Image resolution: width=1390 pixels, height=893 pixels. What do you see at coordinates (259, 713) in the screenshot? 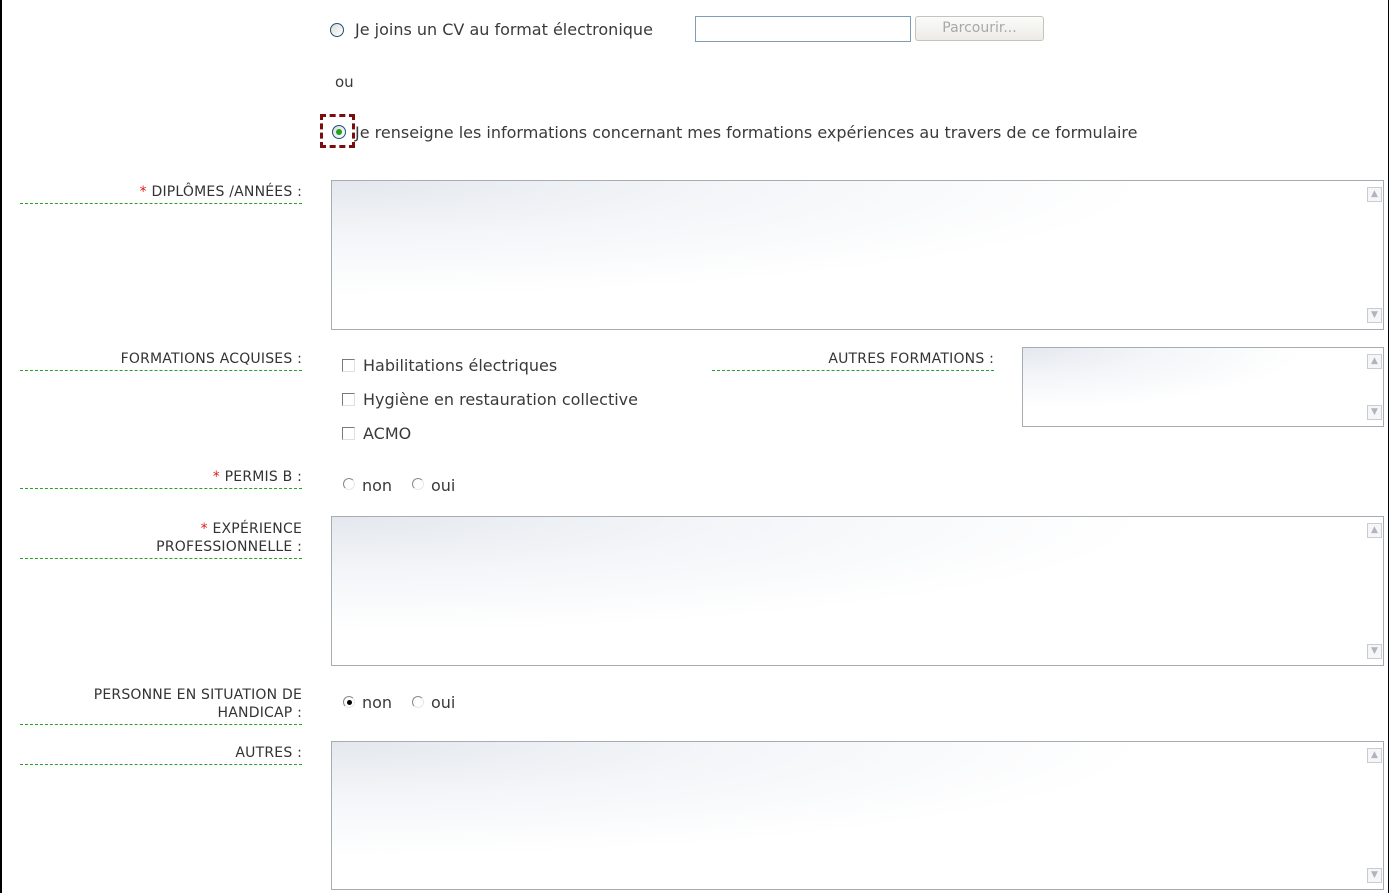
I see `handicap-label-line2: HANDICAP :` at bounding box center [259, 713].